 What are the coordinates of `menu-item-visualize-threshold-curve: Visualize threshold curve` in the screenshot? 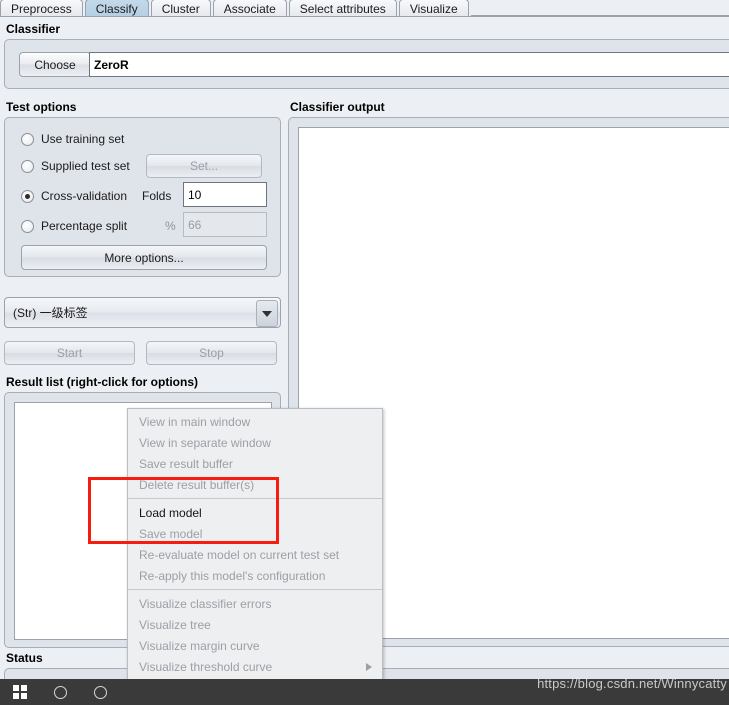 It's located at (255, 666).